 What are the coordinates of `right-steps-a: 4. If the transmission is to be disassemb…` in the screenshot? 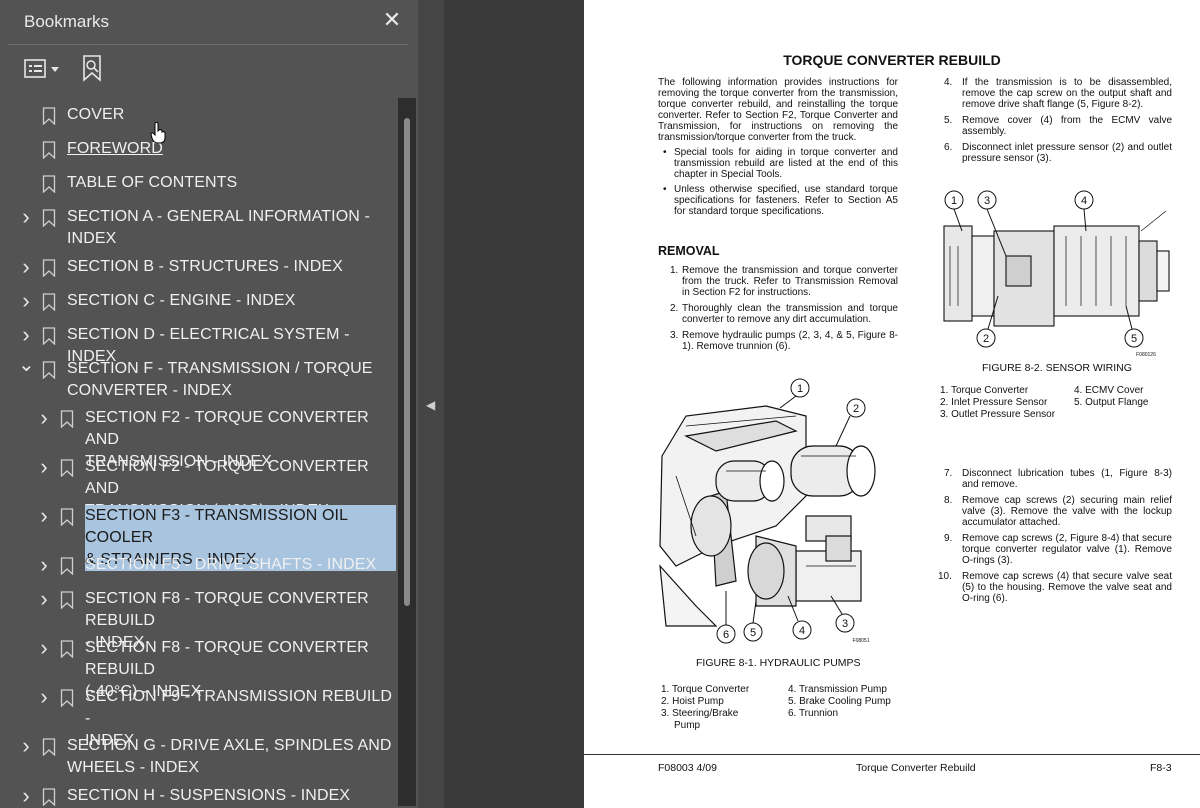 It's located at (1058, 120).